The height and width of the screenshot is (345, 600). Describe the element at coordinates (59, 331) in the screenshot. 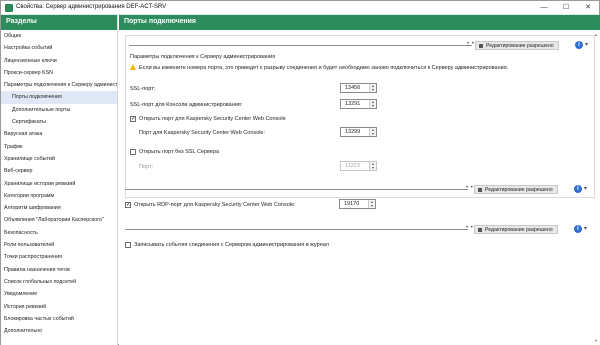

I see `sidebar-item: Дополнительно` at that location.